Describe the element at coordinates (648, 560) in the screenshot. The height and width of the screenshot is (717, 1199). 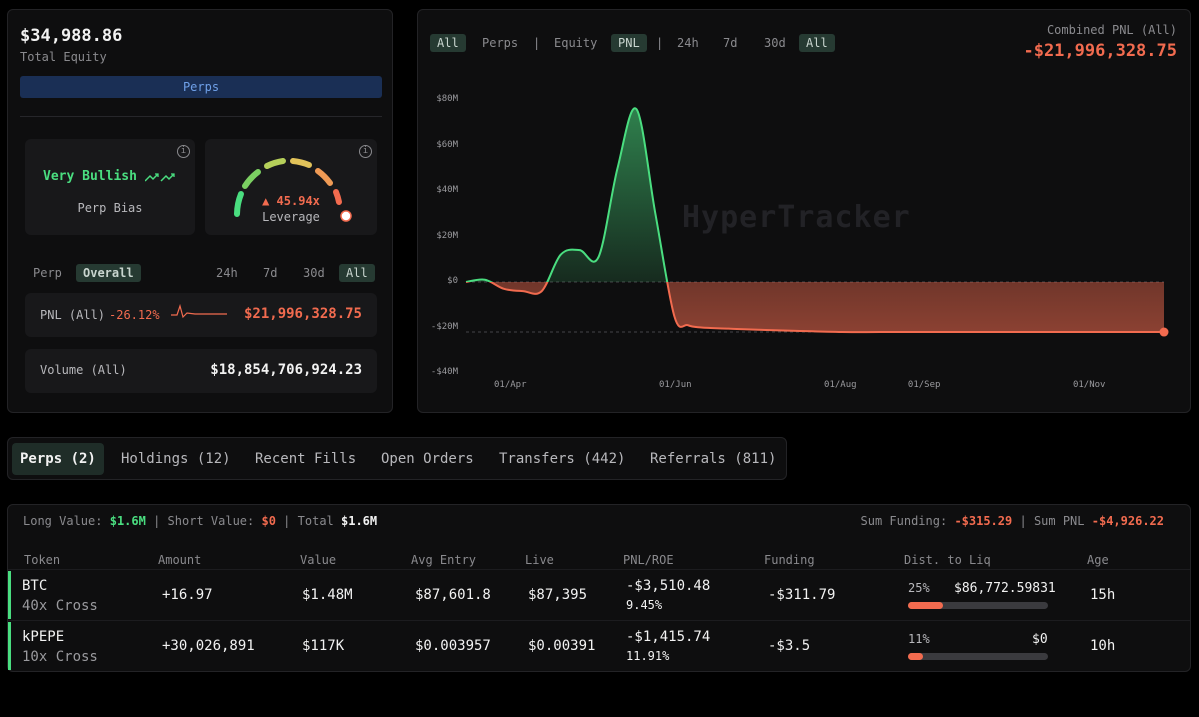
I see `col-pnl-roe: PNL/ROE` at that location.